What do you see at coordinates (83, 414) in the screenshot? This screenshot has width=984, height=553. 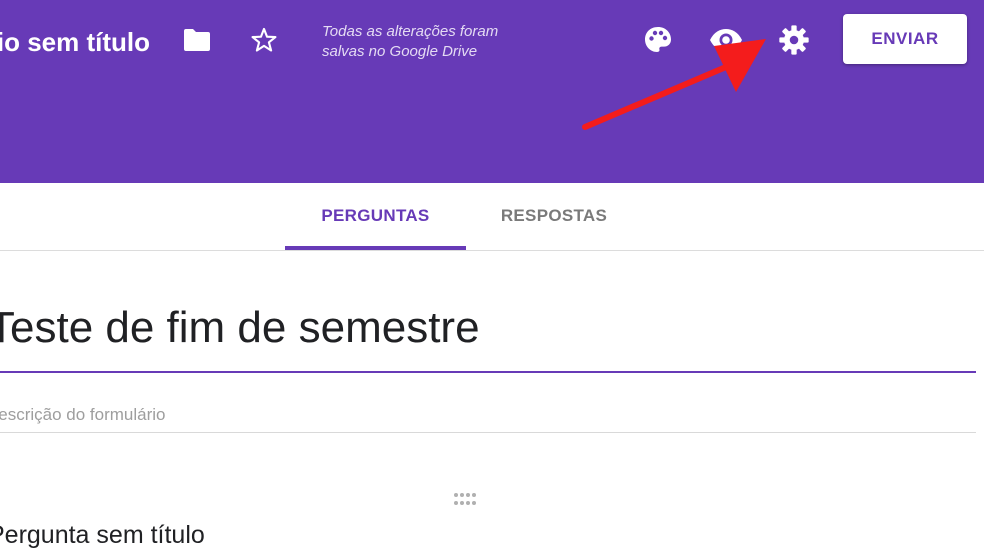 I see `form-description-placeholder: Descrição do formulário` at bounding box center [83, 414].